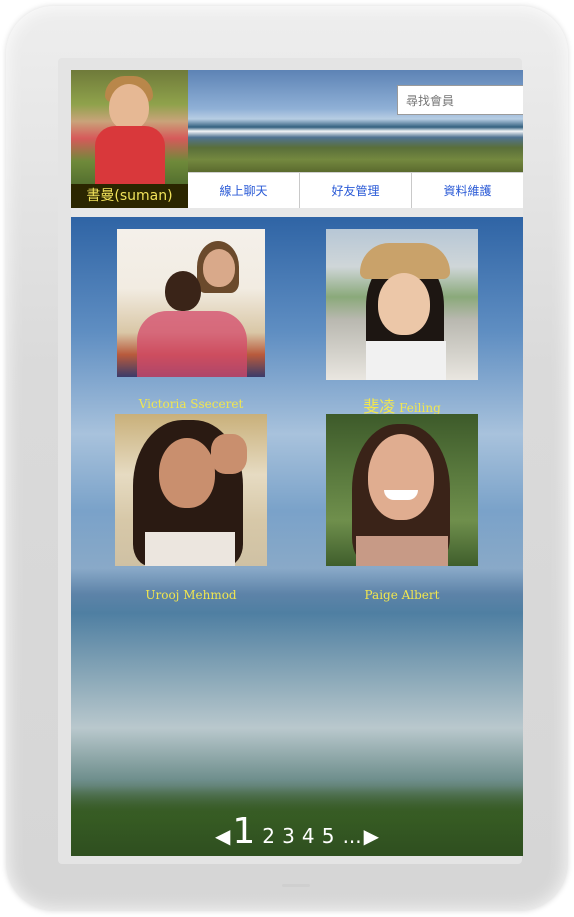 The height and width of the screenshot is (917, 574). Describe the element at coordinates (420, 408) in the screenshot. I see `member-name-text: Feiling` at that location.